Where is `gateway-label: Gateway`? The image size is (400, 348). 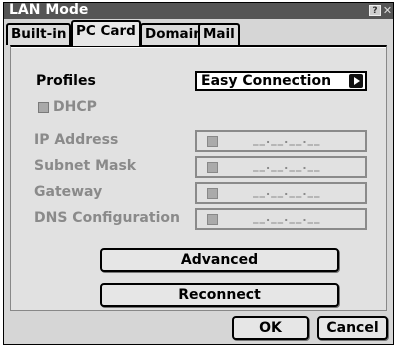
gateway-label: Gateway is located at coordinates (68, 192).